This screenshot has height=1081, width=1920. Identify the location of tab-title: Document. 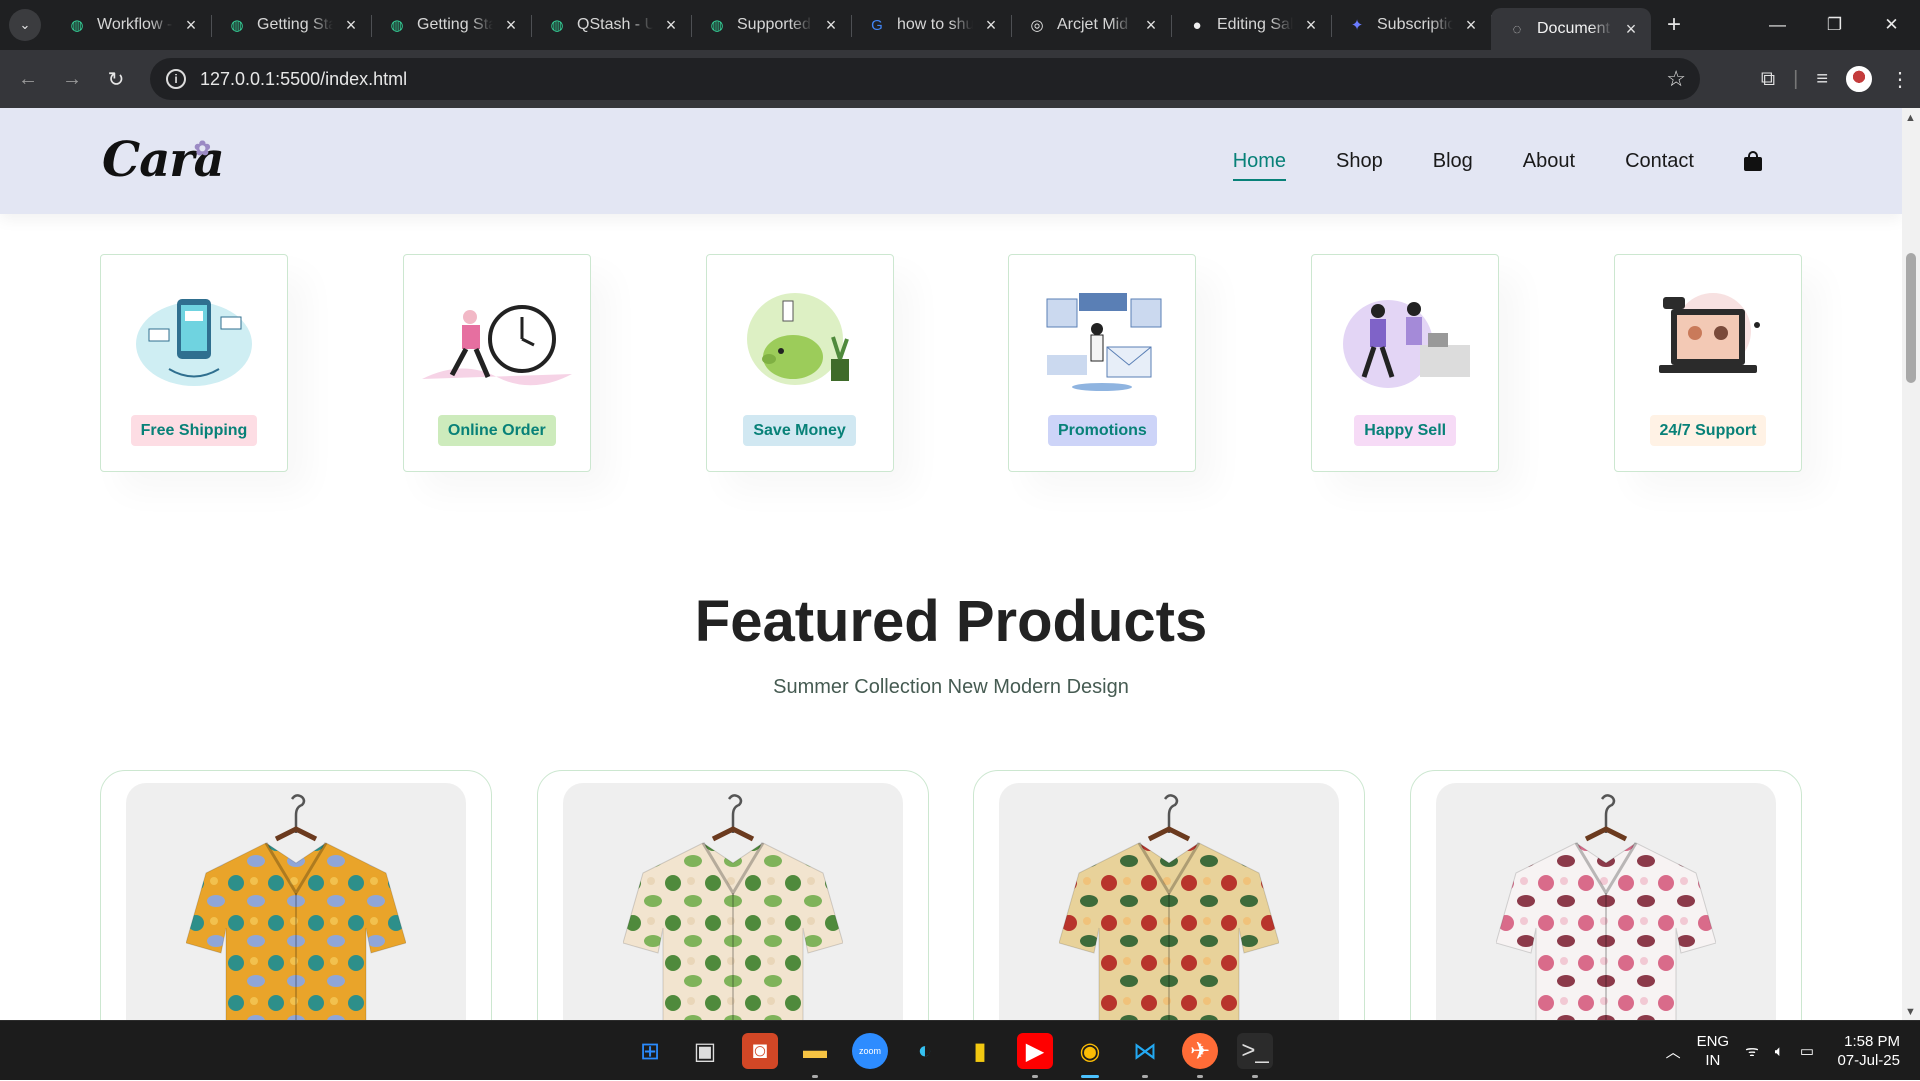
(1573, 28).